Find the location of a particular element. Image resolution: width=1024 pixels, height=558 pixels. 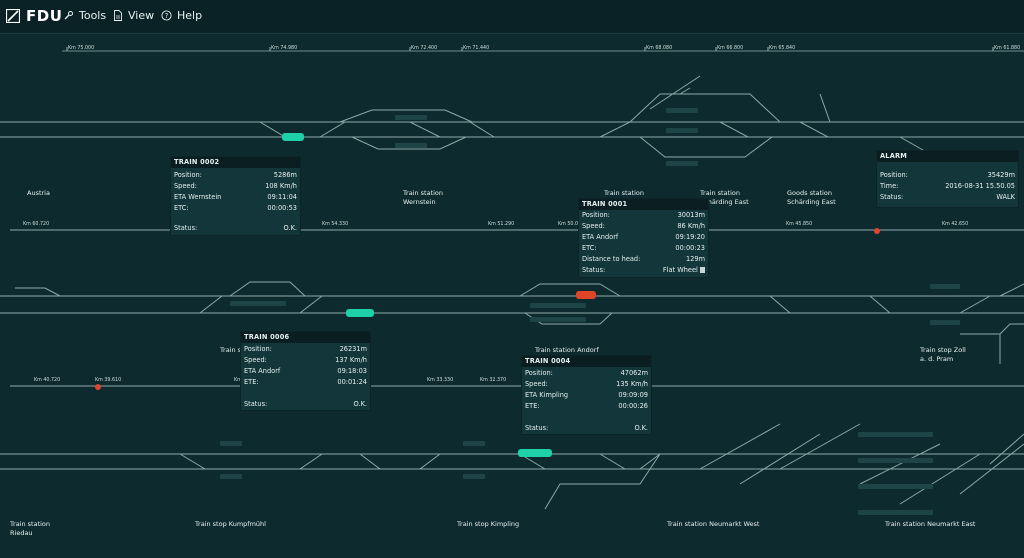

station-label: Train station is located at coordinates (624, 193).